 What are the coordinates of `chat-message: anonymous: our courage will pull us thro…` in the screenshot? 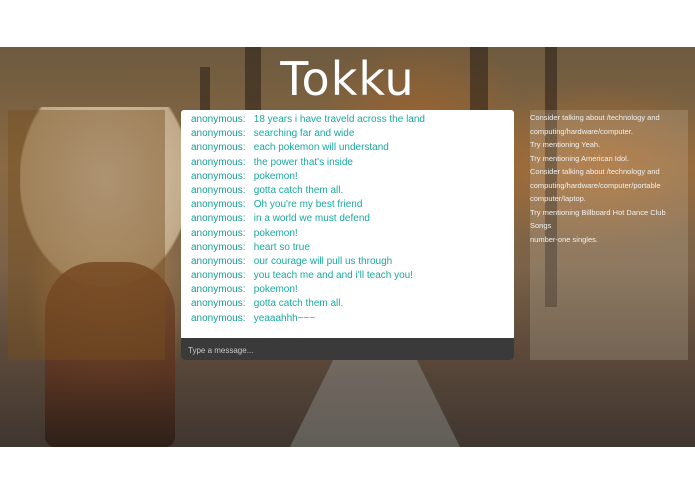 It's located at (347, 262).